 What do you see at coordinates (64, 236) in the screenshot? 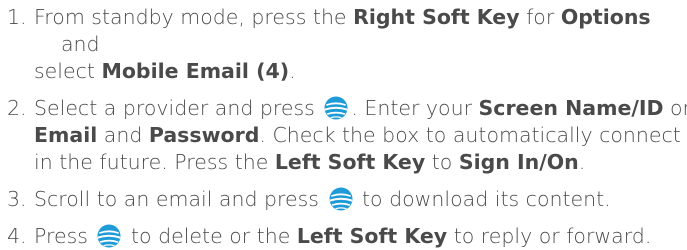
I see `step-text: Press` at bounding box center [64, 236].